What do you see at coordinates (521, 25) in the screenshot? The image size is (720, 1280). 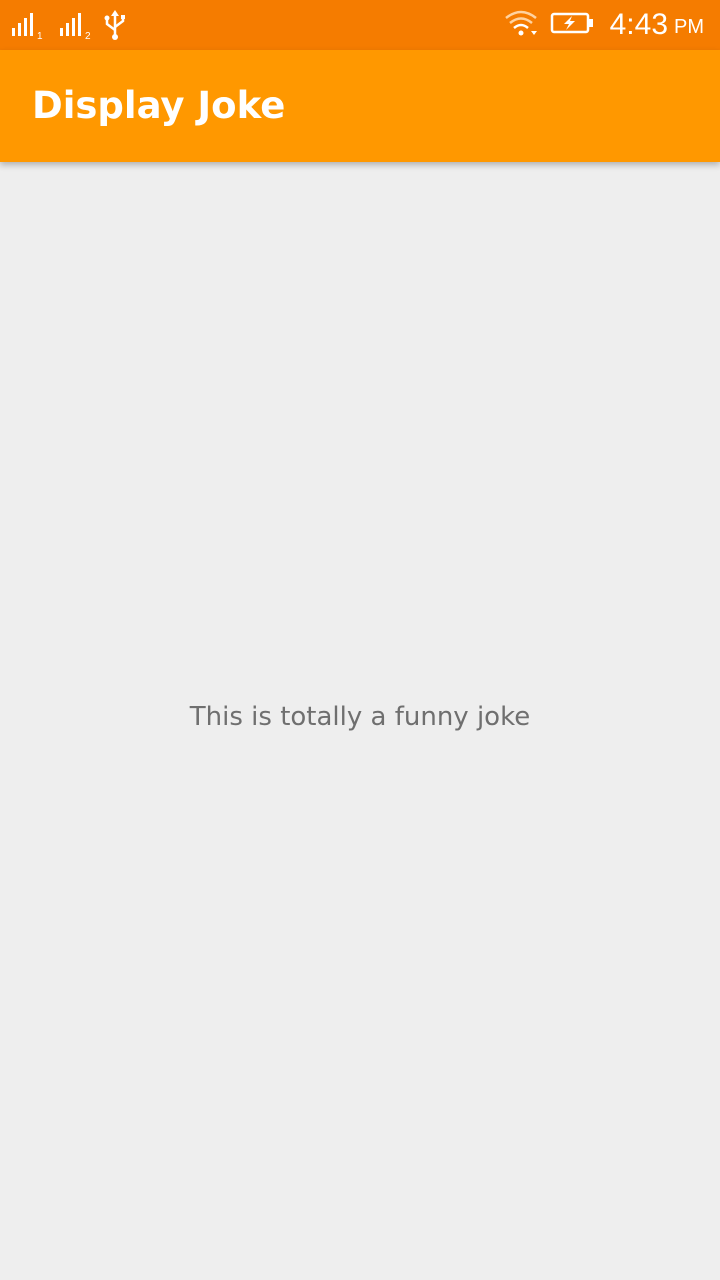 I see `wifi-icon` at bounding box center [521, 25].